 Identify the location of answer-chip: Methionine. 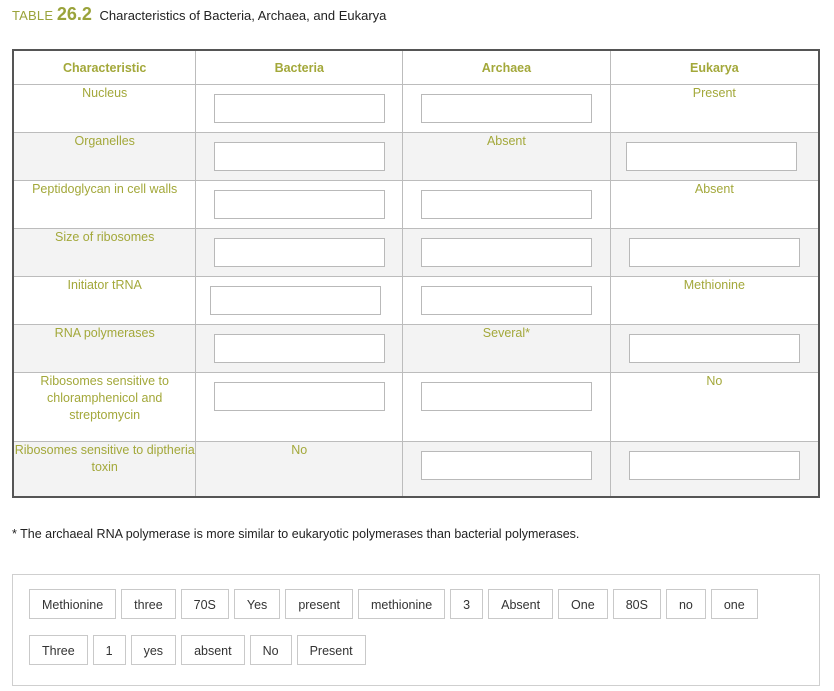
(73, 604).